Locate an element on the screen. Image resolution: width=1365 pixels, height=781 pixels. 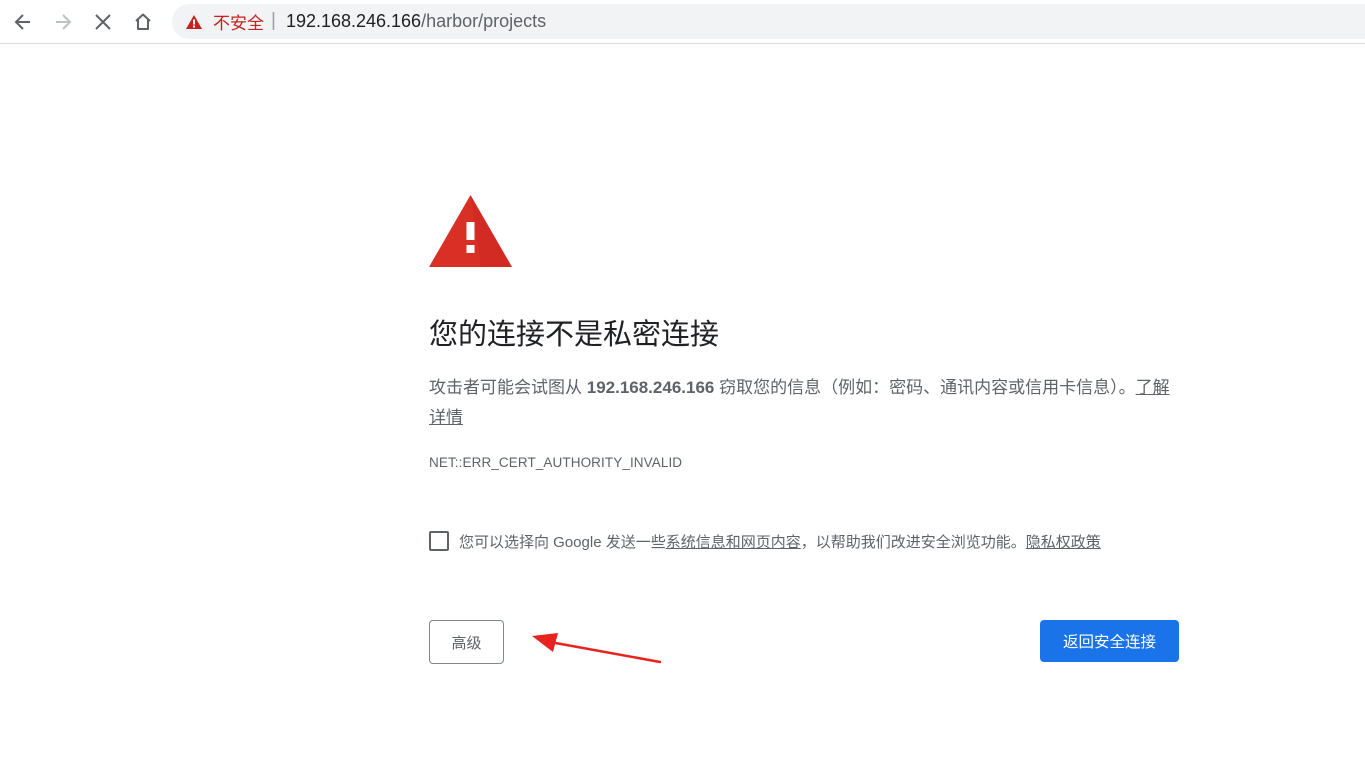
back-button is located at coordinates (23, 22).